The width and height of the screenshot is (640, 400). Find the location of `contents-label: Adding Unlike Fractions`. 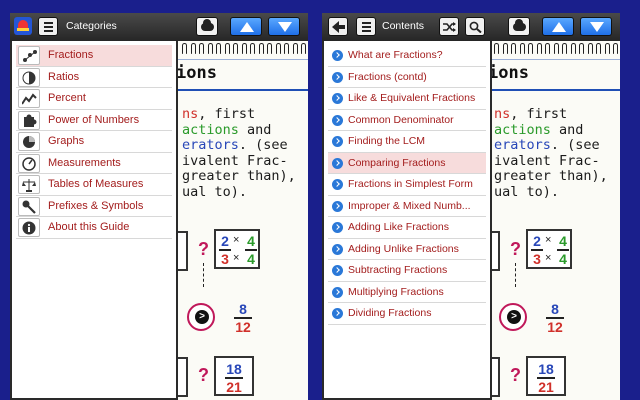

contents-label: Adding Unlike Fractions is located at coordinates (403, 248).